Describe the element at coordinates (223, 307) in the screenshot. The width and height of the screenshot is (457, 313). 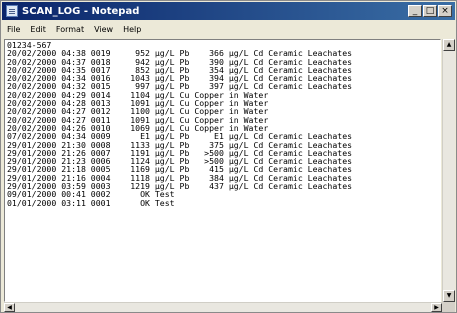
I see `horizontal-scrollbar: ◀ ▶` at that location.